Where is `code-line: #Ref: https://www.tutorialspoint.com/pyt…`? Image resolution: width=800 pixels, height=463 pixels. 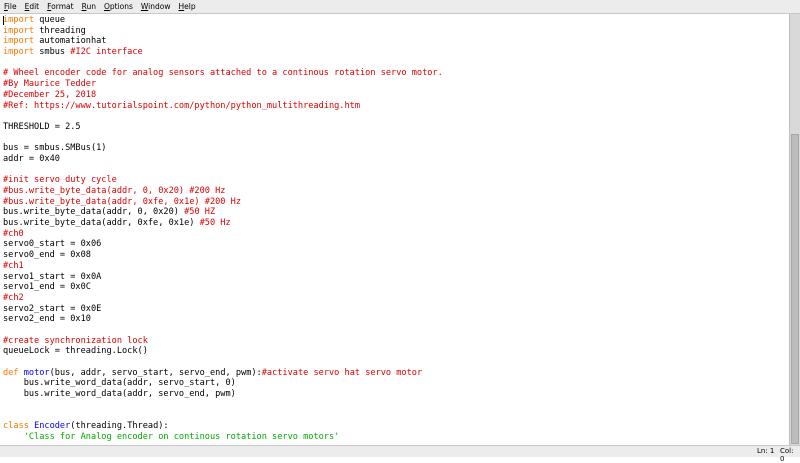 code-line: #Ref: https://www.tutorialspoint.com/pyt… is located at coordinates (223, 106).